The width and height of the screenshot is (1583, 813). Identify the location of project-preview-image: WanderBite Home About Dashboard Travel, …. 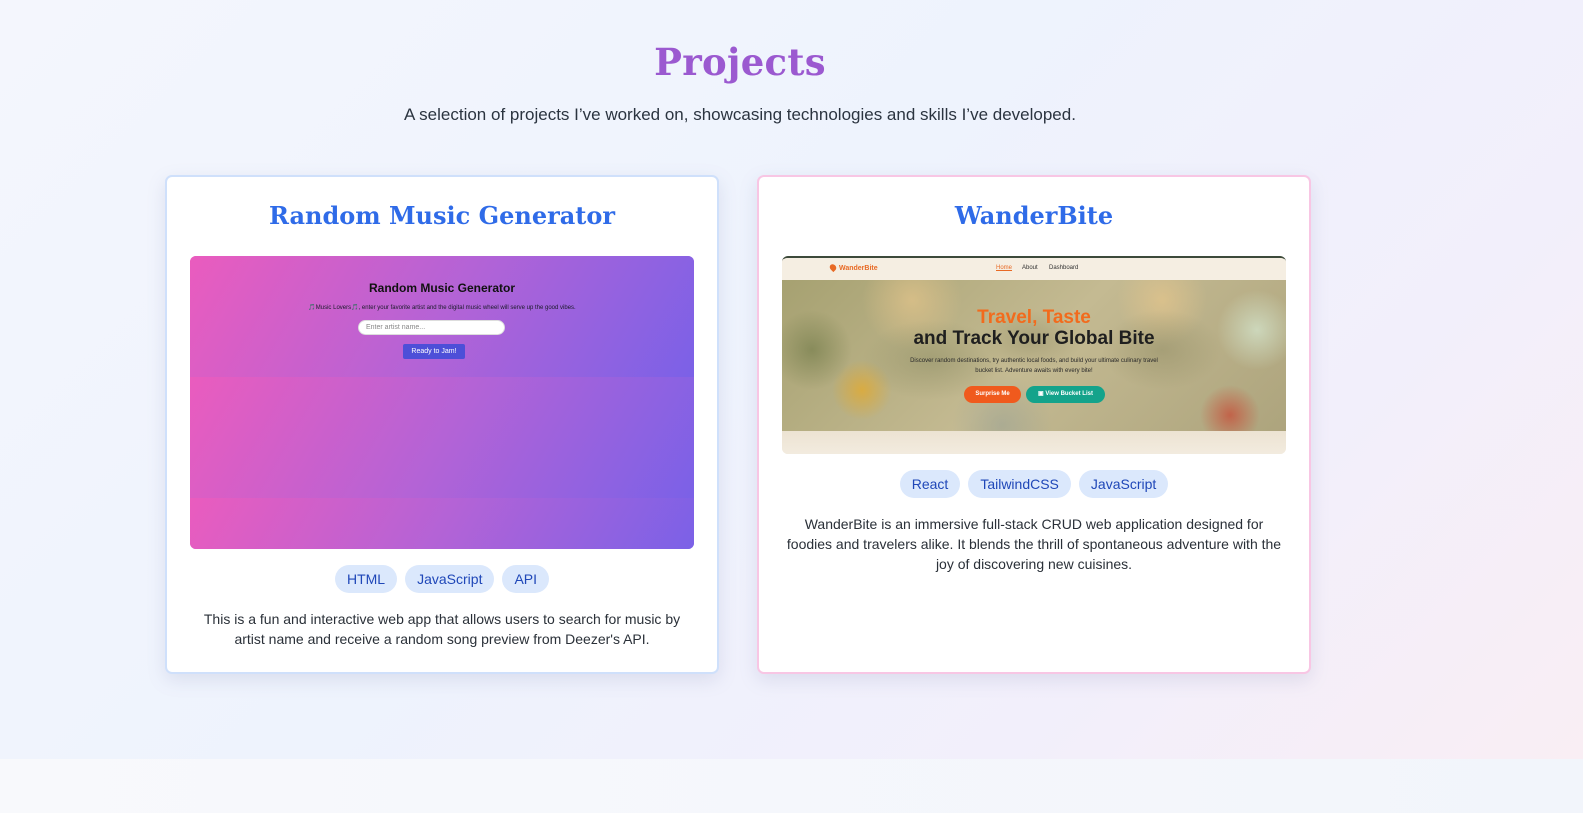
(1034, 355).